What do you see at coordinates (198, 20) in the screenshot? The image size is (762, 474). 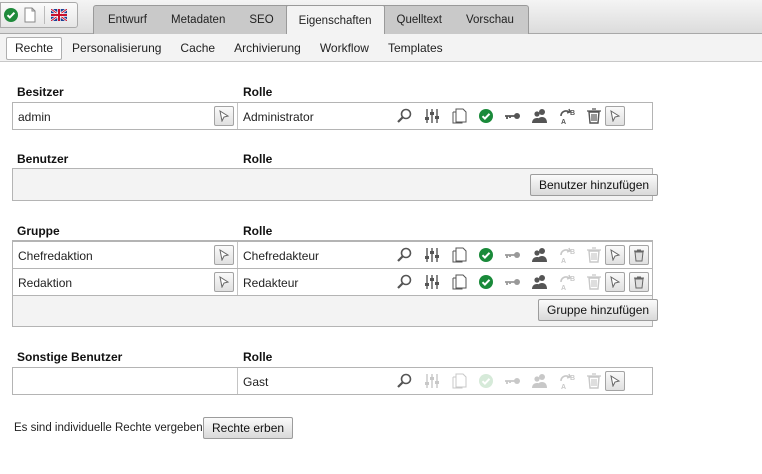 I see `tab-metadaten: Metadaten` at bounding box center [198, 20].